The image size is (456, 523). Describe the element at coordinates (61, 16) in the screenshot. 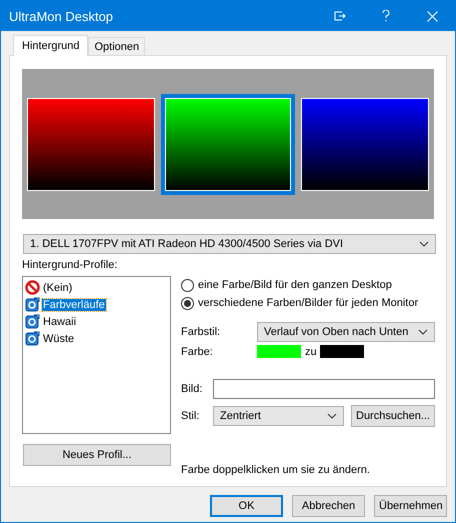

I see `window-title: UltraMon Desktop` at that location.